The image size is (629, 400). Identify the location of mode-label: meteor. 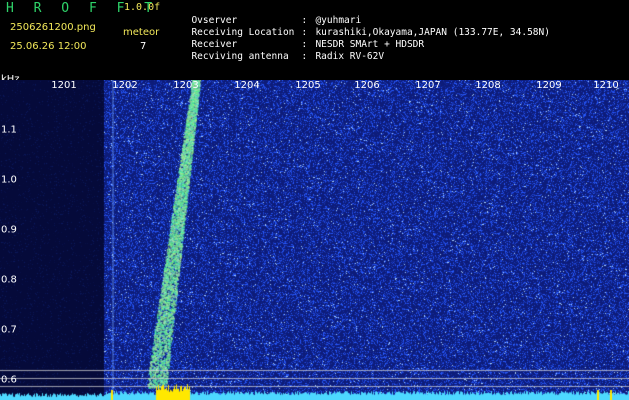
(141, 32).